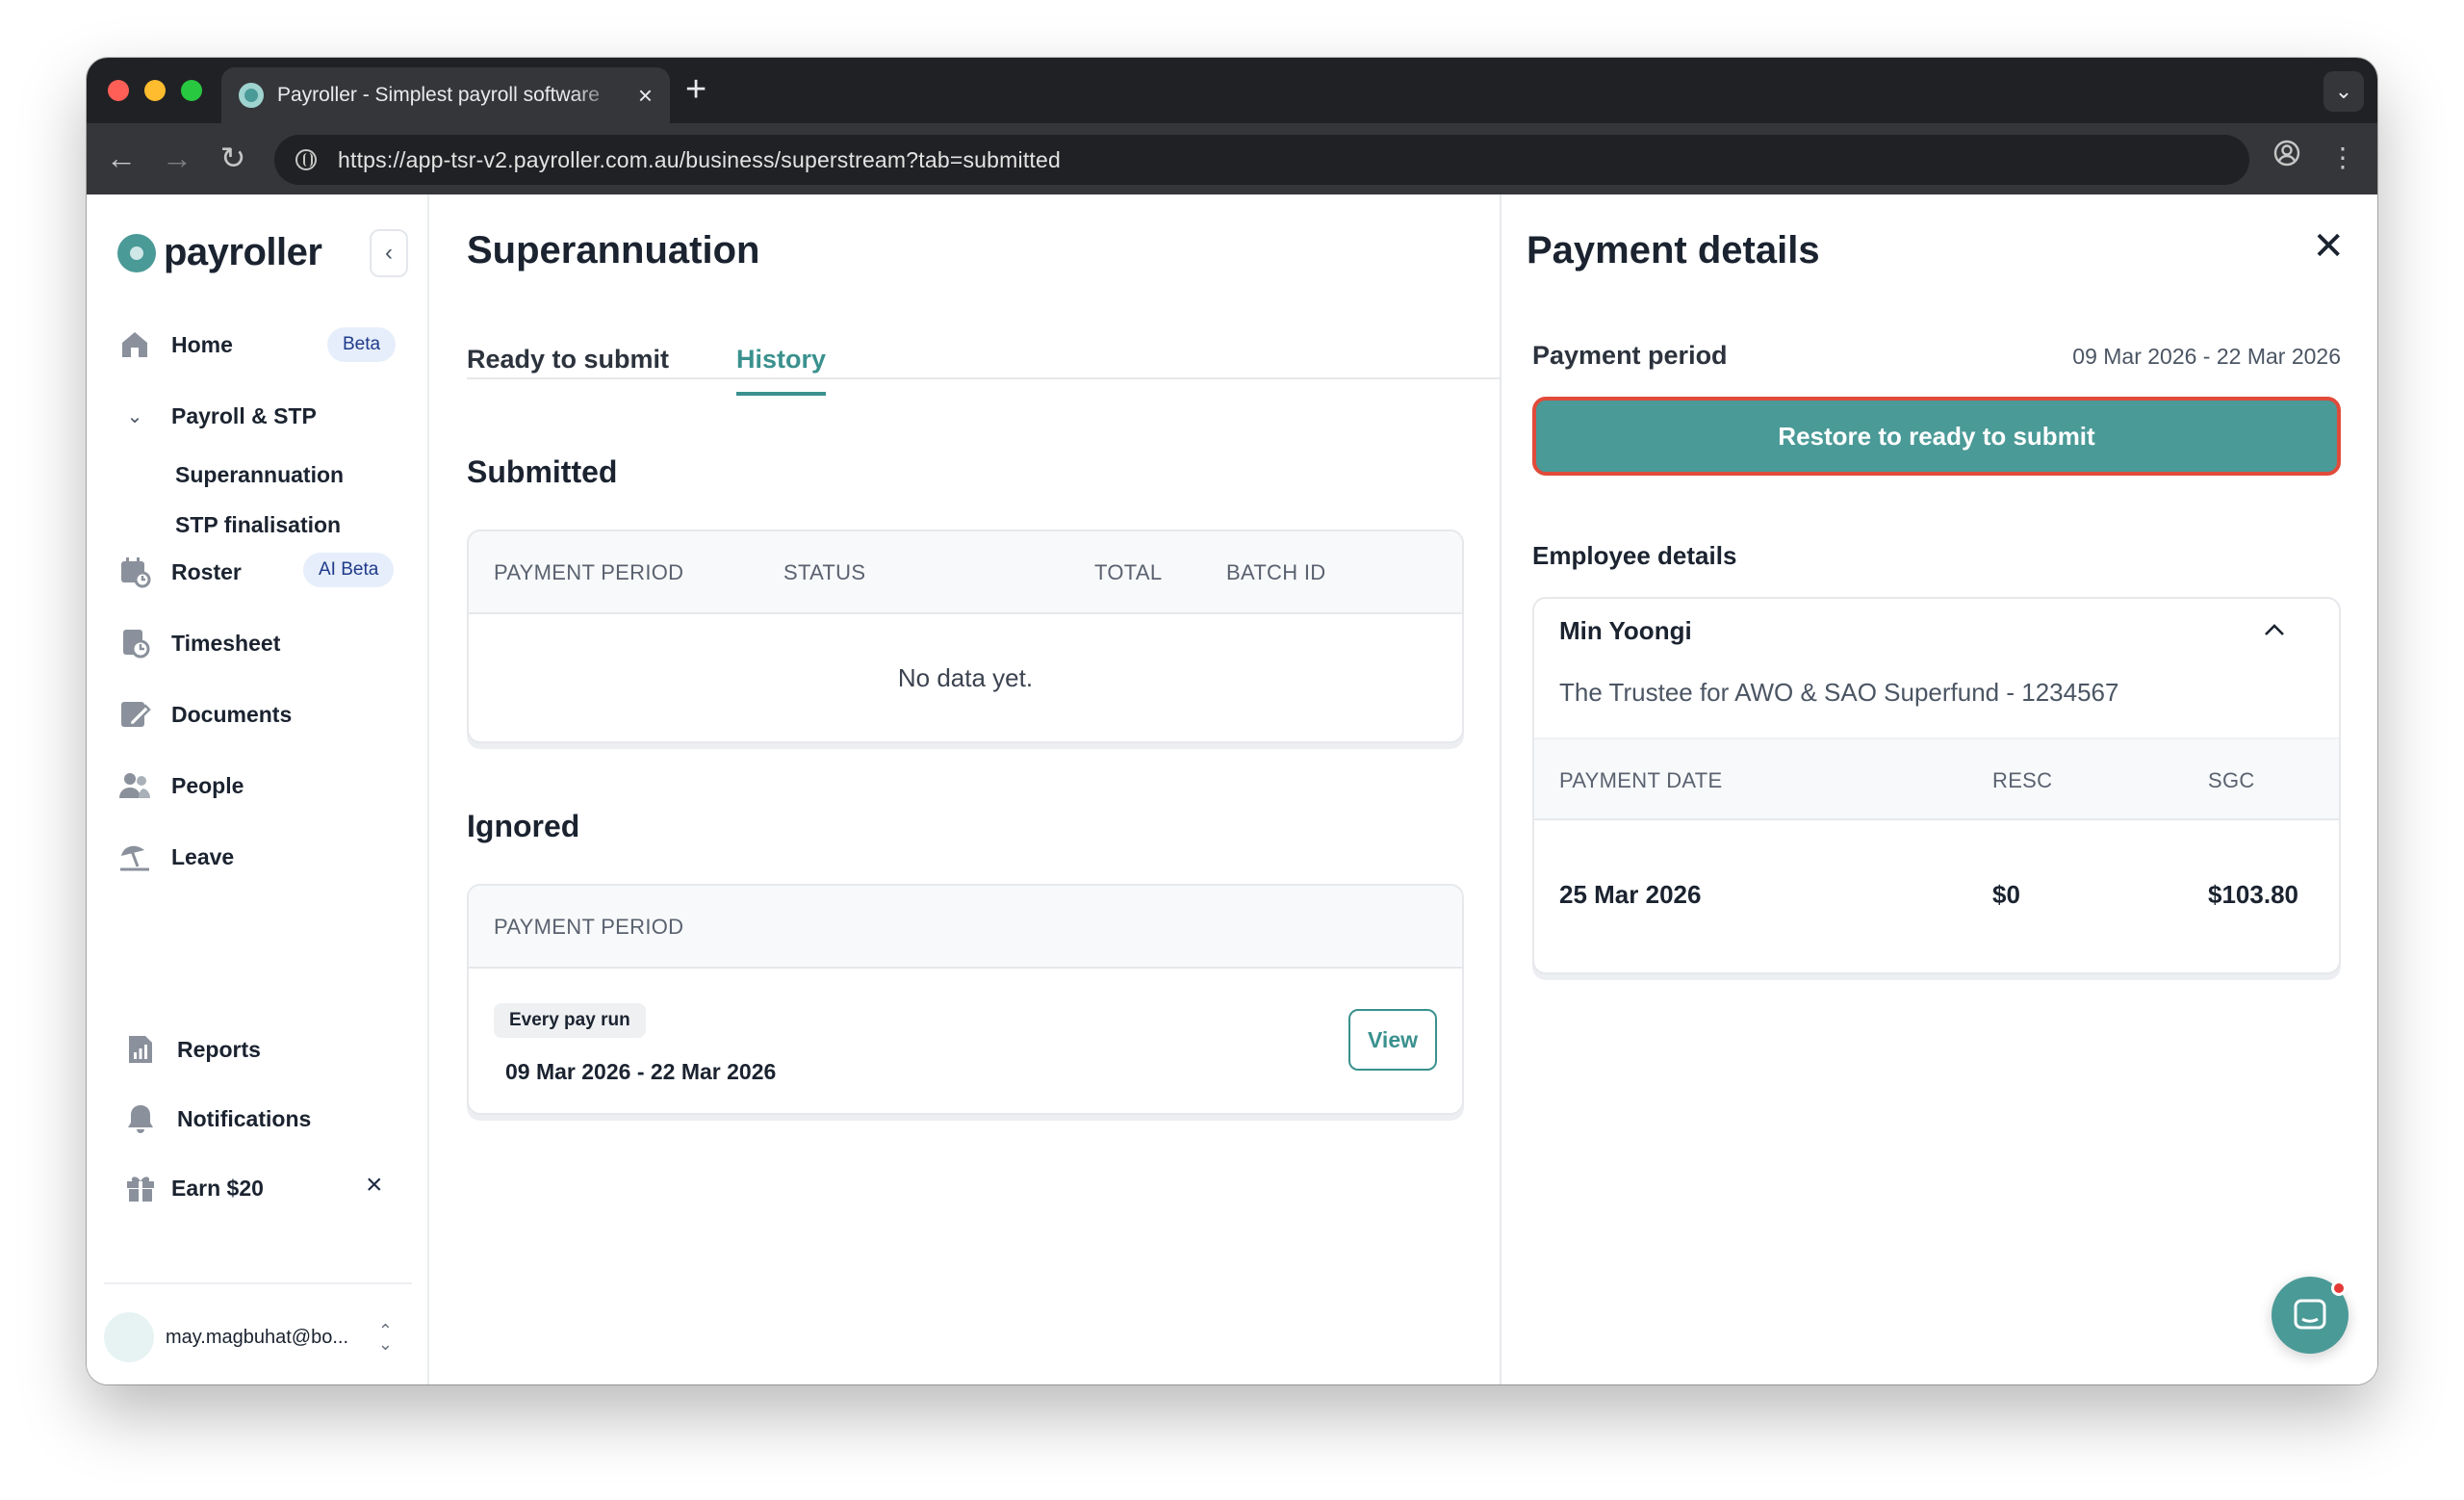 Image resolution: width=2464 pixels, height=1500 pixels. I want to click on submitted-title: Submitted, so click(542, 471).